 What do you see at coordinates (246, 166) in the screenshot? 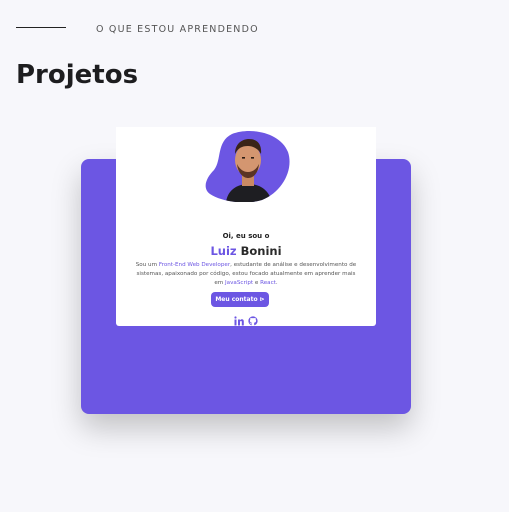
I see `avatar` at bounding box center [246, 166].